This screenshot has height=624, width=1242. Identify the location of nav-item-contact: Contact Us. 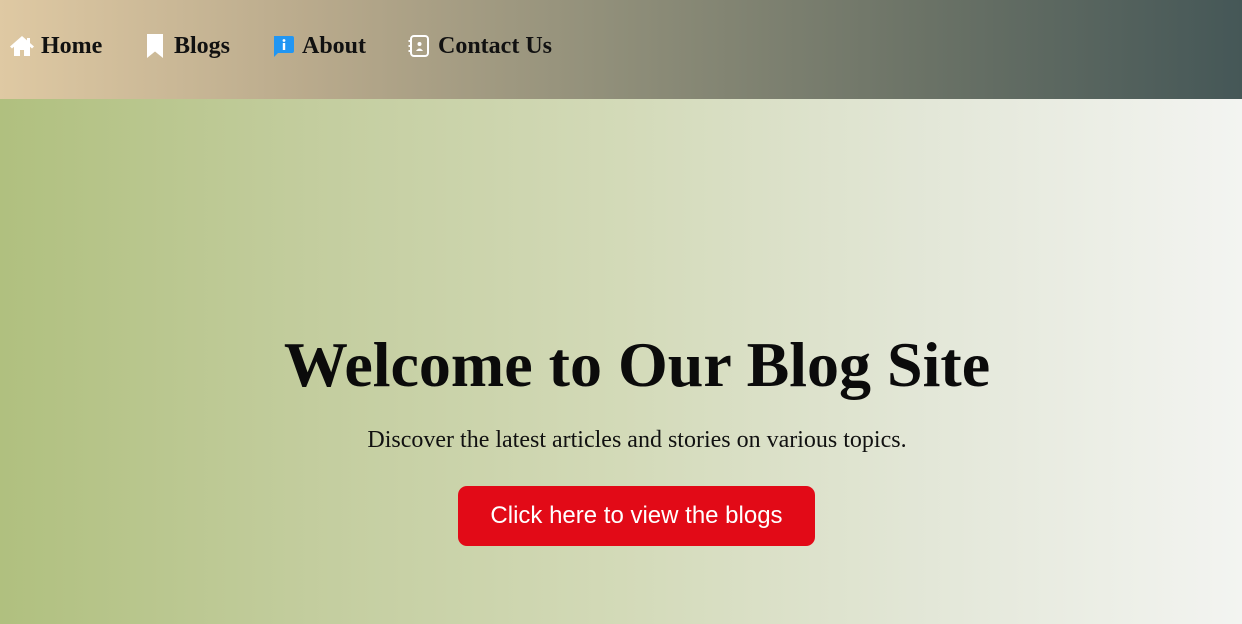
(479, 46).